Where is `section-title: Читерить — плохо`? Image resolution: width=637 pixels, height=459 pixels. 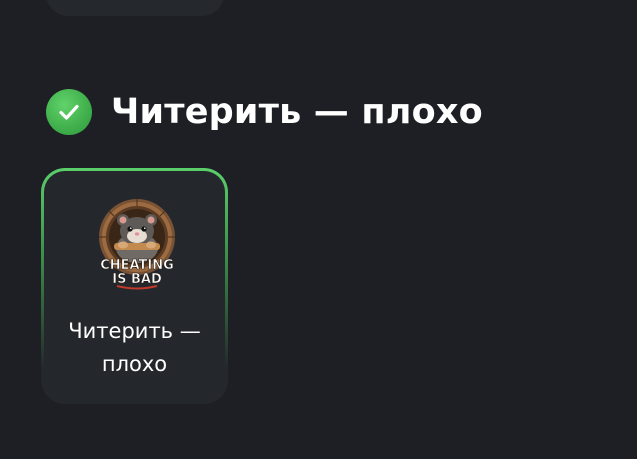
section-title: Читерить — плохо is located at coordinates (297, 112).